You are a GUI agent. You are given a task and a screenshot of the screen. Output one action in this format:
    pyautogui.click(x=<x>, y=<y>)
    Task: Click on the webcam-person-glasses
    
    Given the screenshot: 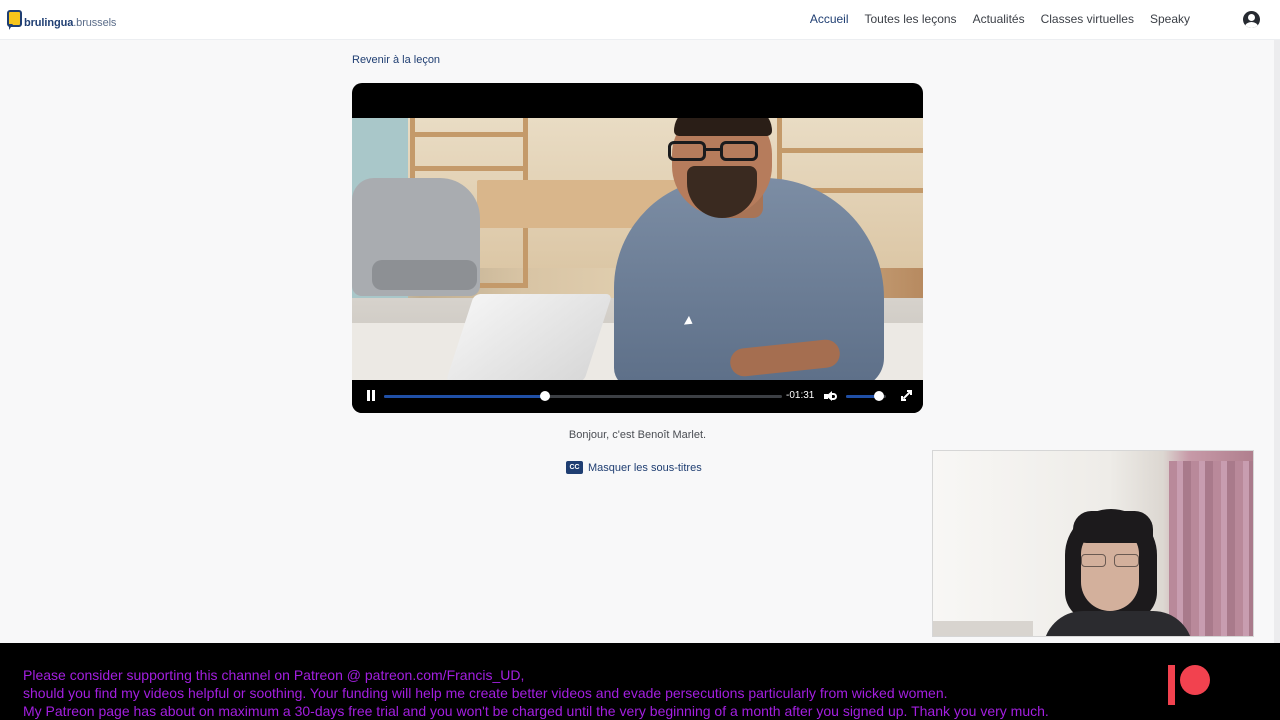 What is the action you would take?
    pyautogui.click(x=1111, y=561)
    